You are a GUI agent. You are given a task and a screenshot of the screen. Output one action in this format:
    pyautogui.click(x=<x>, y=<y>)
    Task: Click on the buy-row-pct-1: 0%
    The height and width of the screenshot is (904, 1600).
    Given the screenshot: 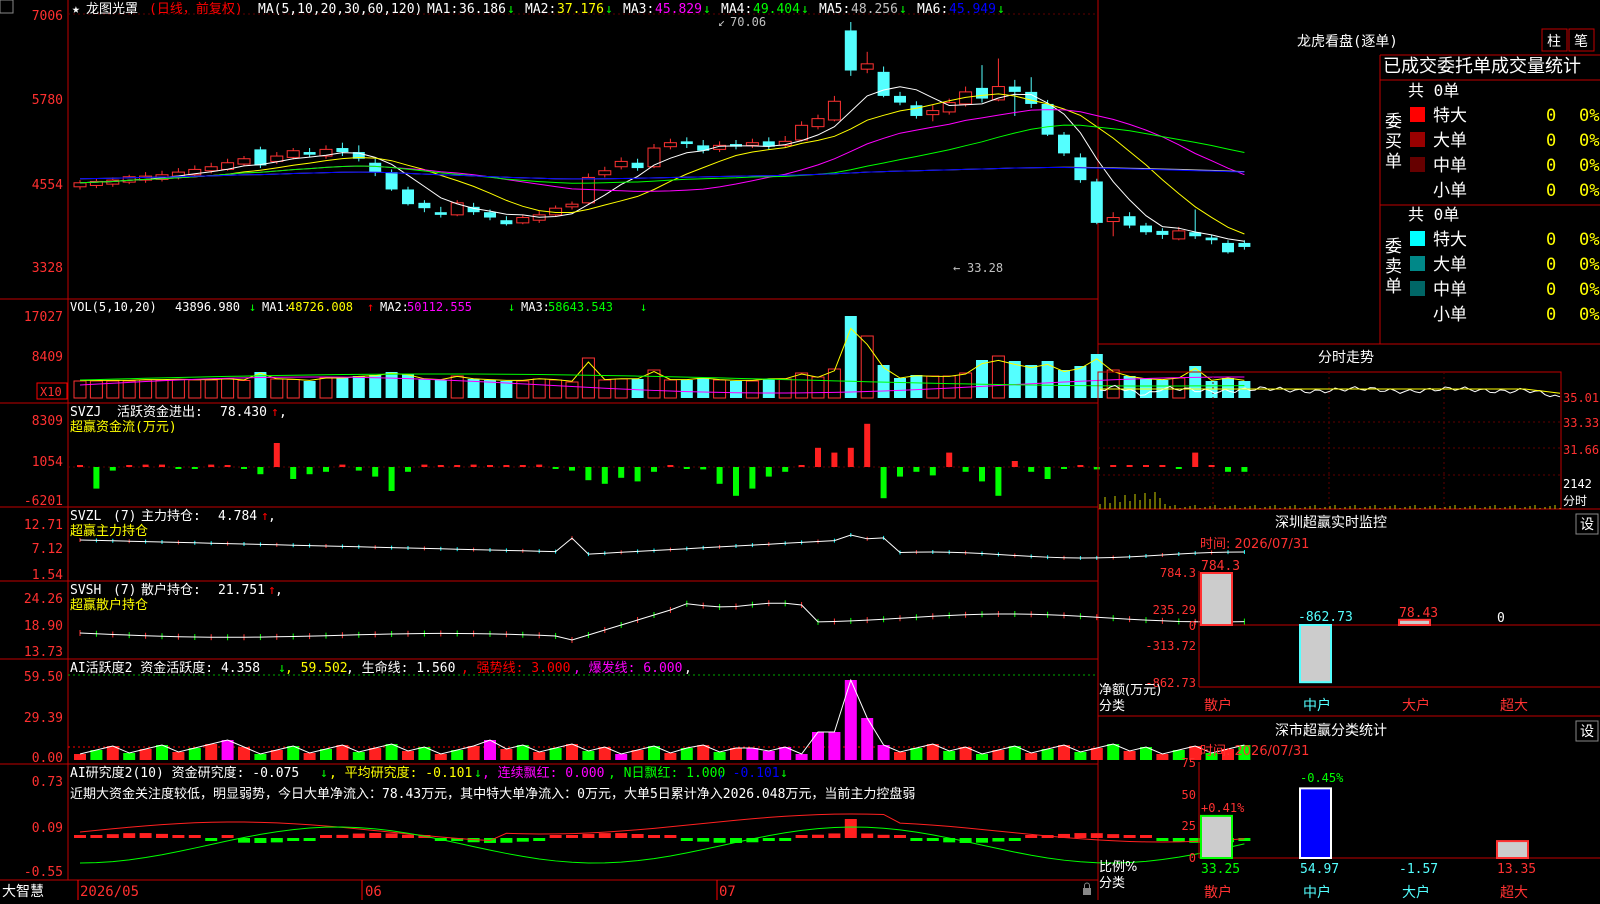 What is the action you would take?
    pyautogui.click(x=1589, y=141)
    